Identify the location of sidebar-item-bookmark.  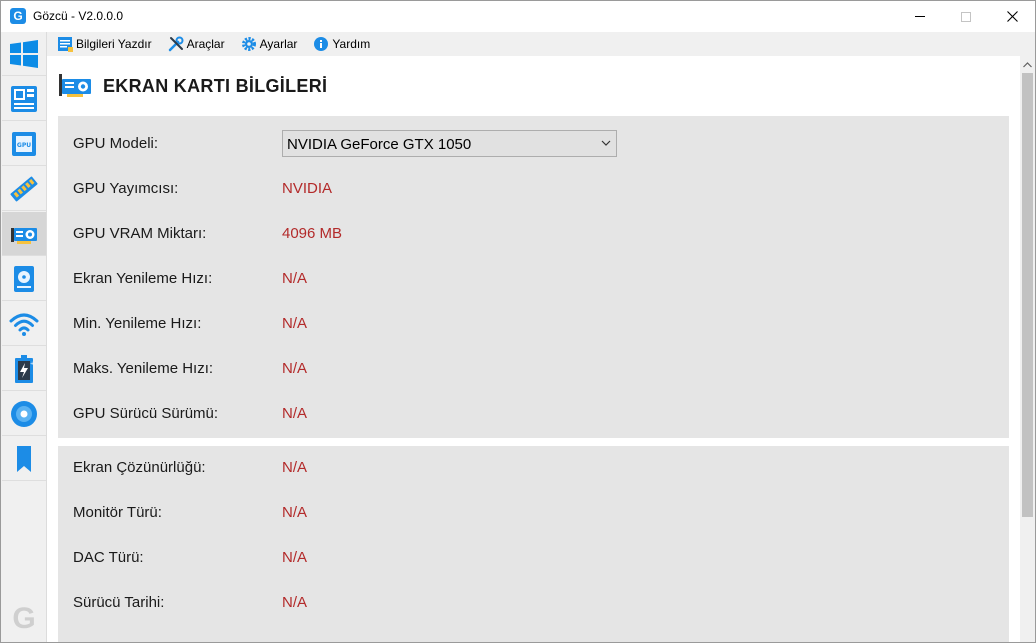
(24, 459).